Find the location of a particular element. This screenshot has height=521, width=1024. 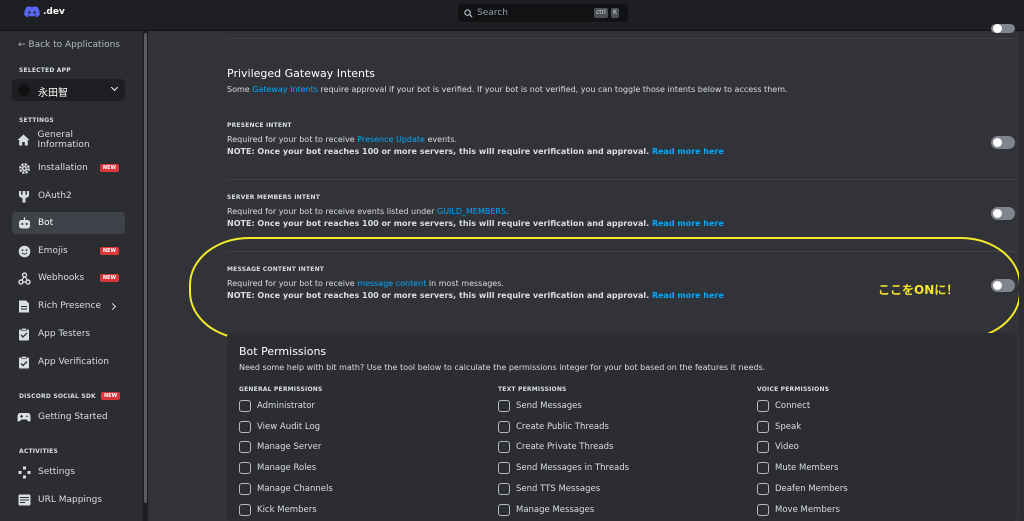

permission-checkbox-row: Video is located at coordinates (778, 447).